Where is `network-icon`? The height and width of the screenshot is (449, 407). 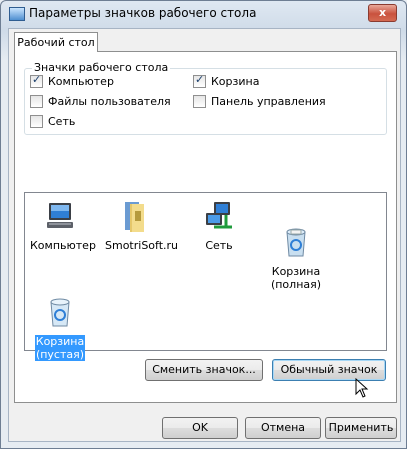
network-icon is located at coordinates (219, 216).